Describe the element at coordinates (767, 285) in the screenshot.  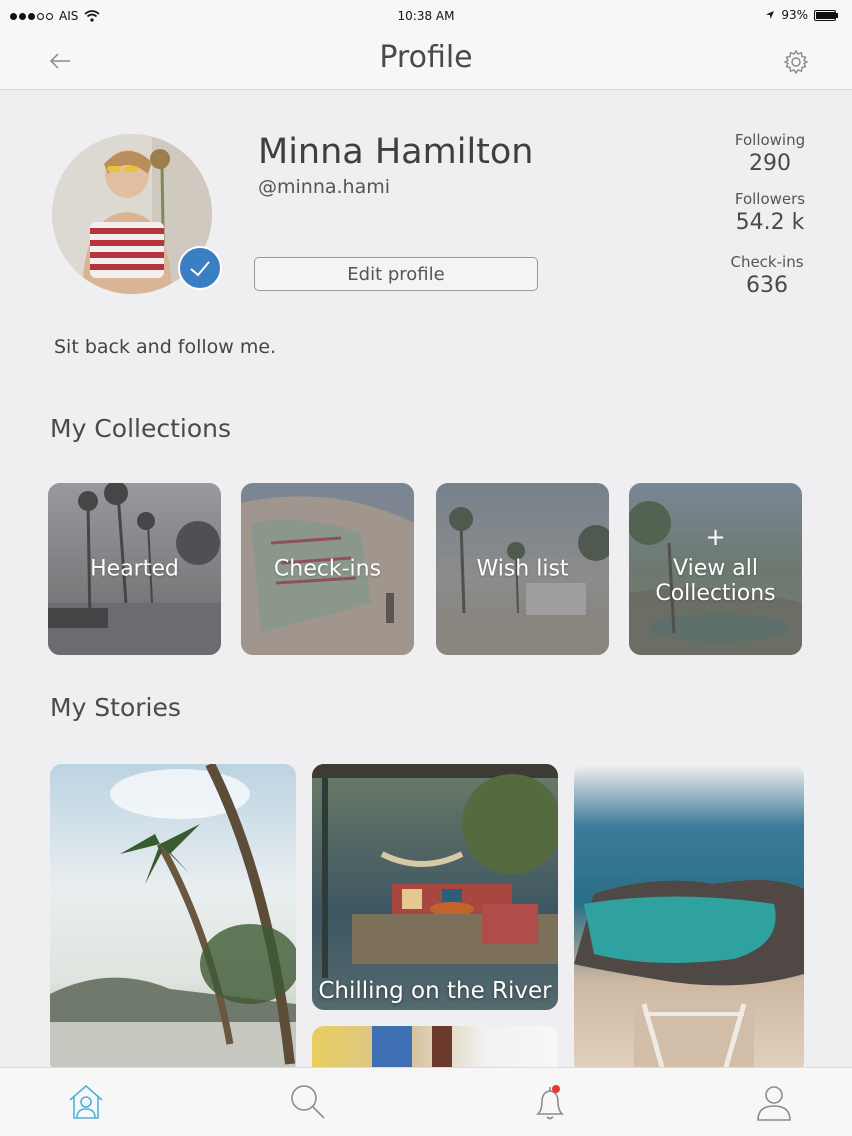
I see `stat-value: 636` at that location.